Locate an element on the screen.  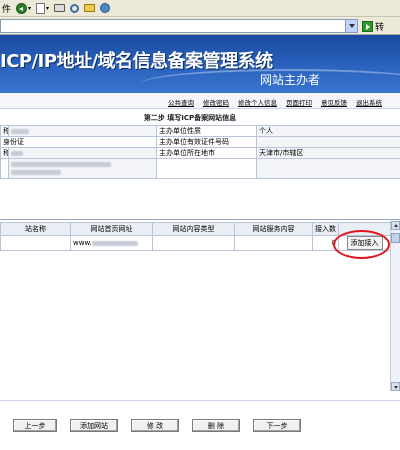
back-button: ▾ is located at coordinates (23, 8).